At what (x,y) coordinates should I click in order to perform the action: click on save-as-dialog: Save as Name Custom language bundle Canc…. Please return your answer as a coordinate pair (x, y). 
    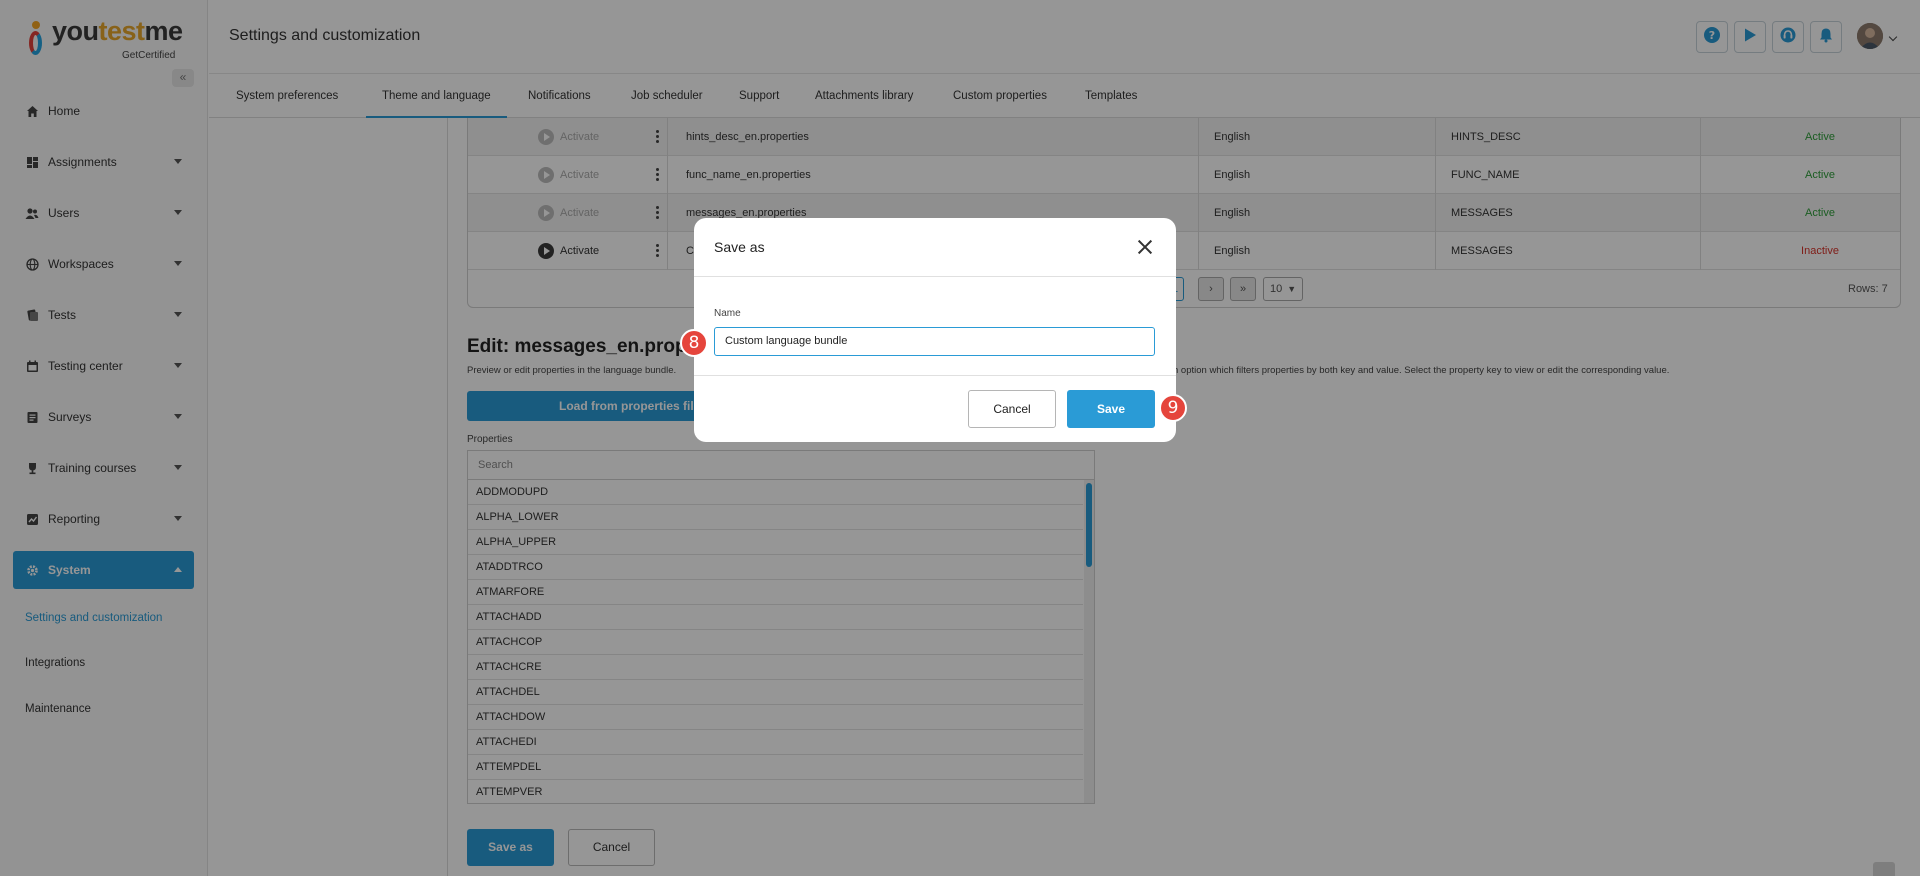
    Looking at the image, I should click on (935, 330).